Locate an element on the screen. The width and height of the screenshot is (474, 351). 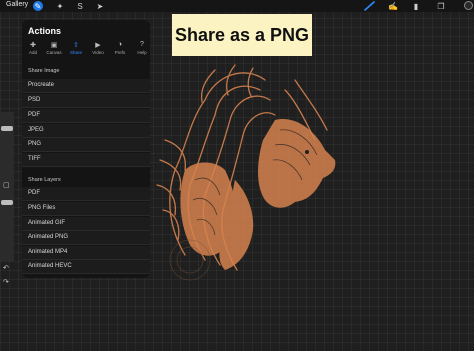
share-layers-animated-mp4: Animated MP4 is located at coordinates (86, 253).